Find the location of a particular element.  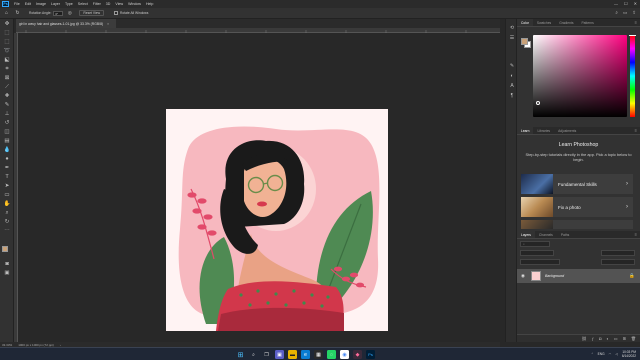

tray-chevron-icon: ⌃ is located at coordinates (592, 354).